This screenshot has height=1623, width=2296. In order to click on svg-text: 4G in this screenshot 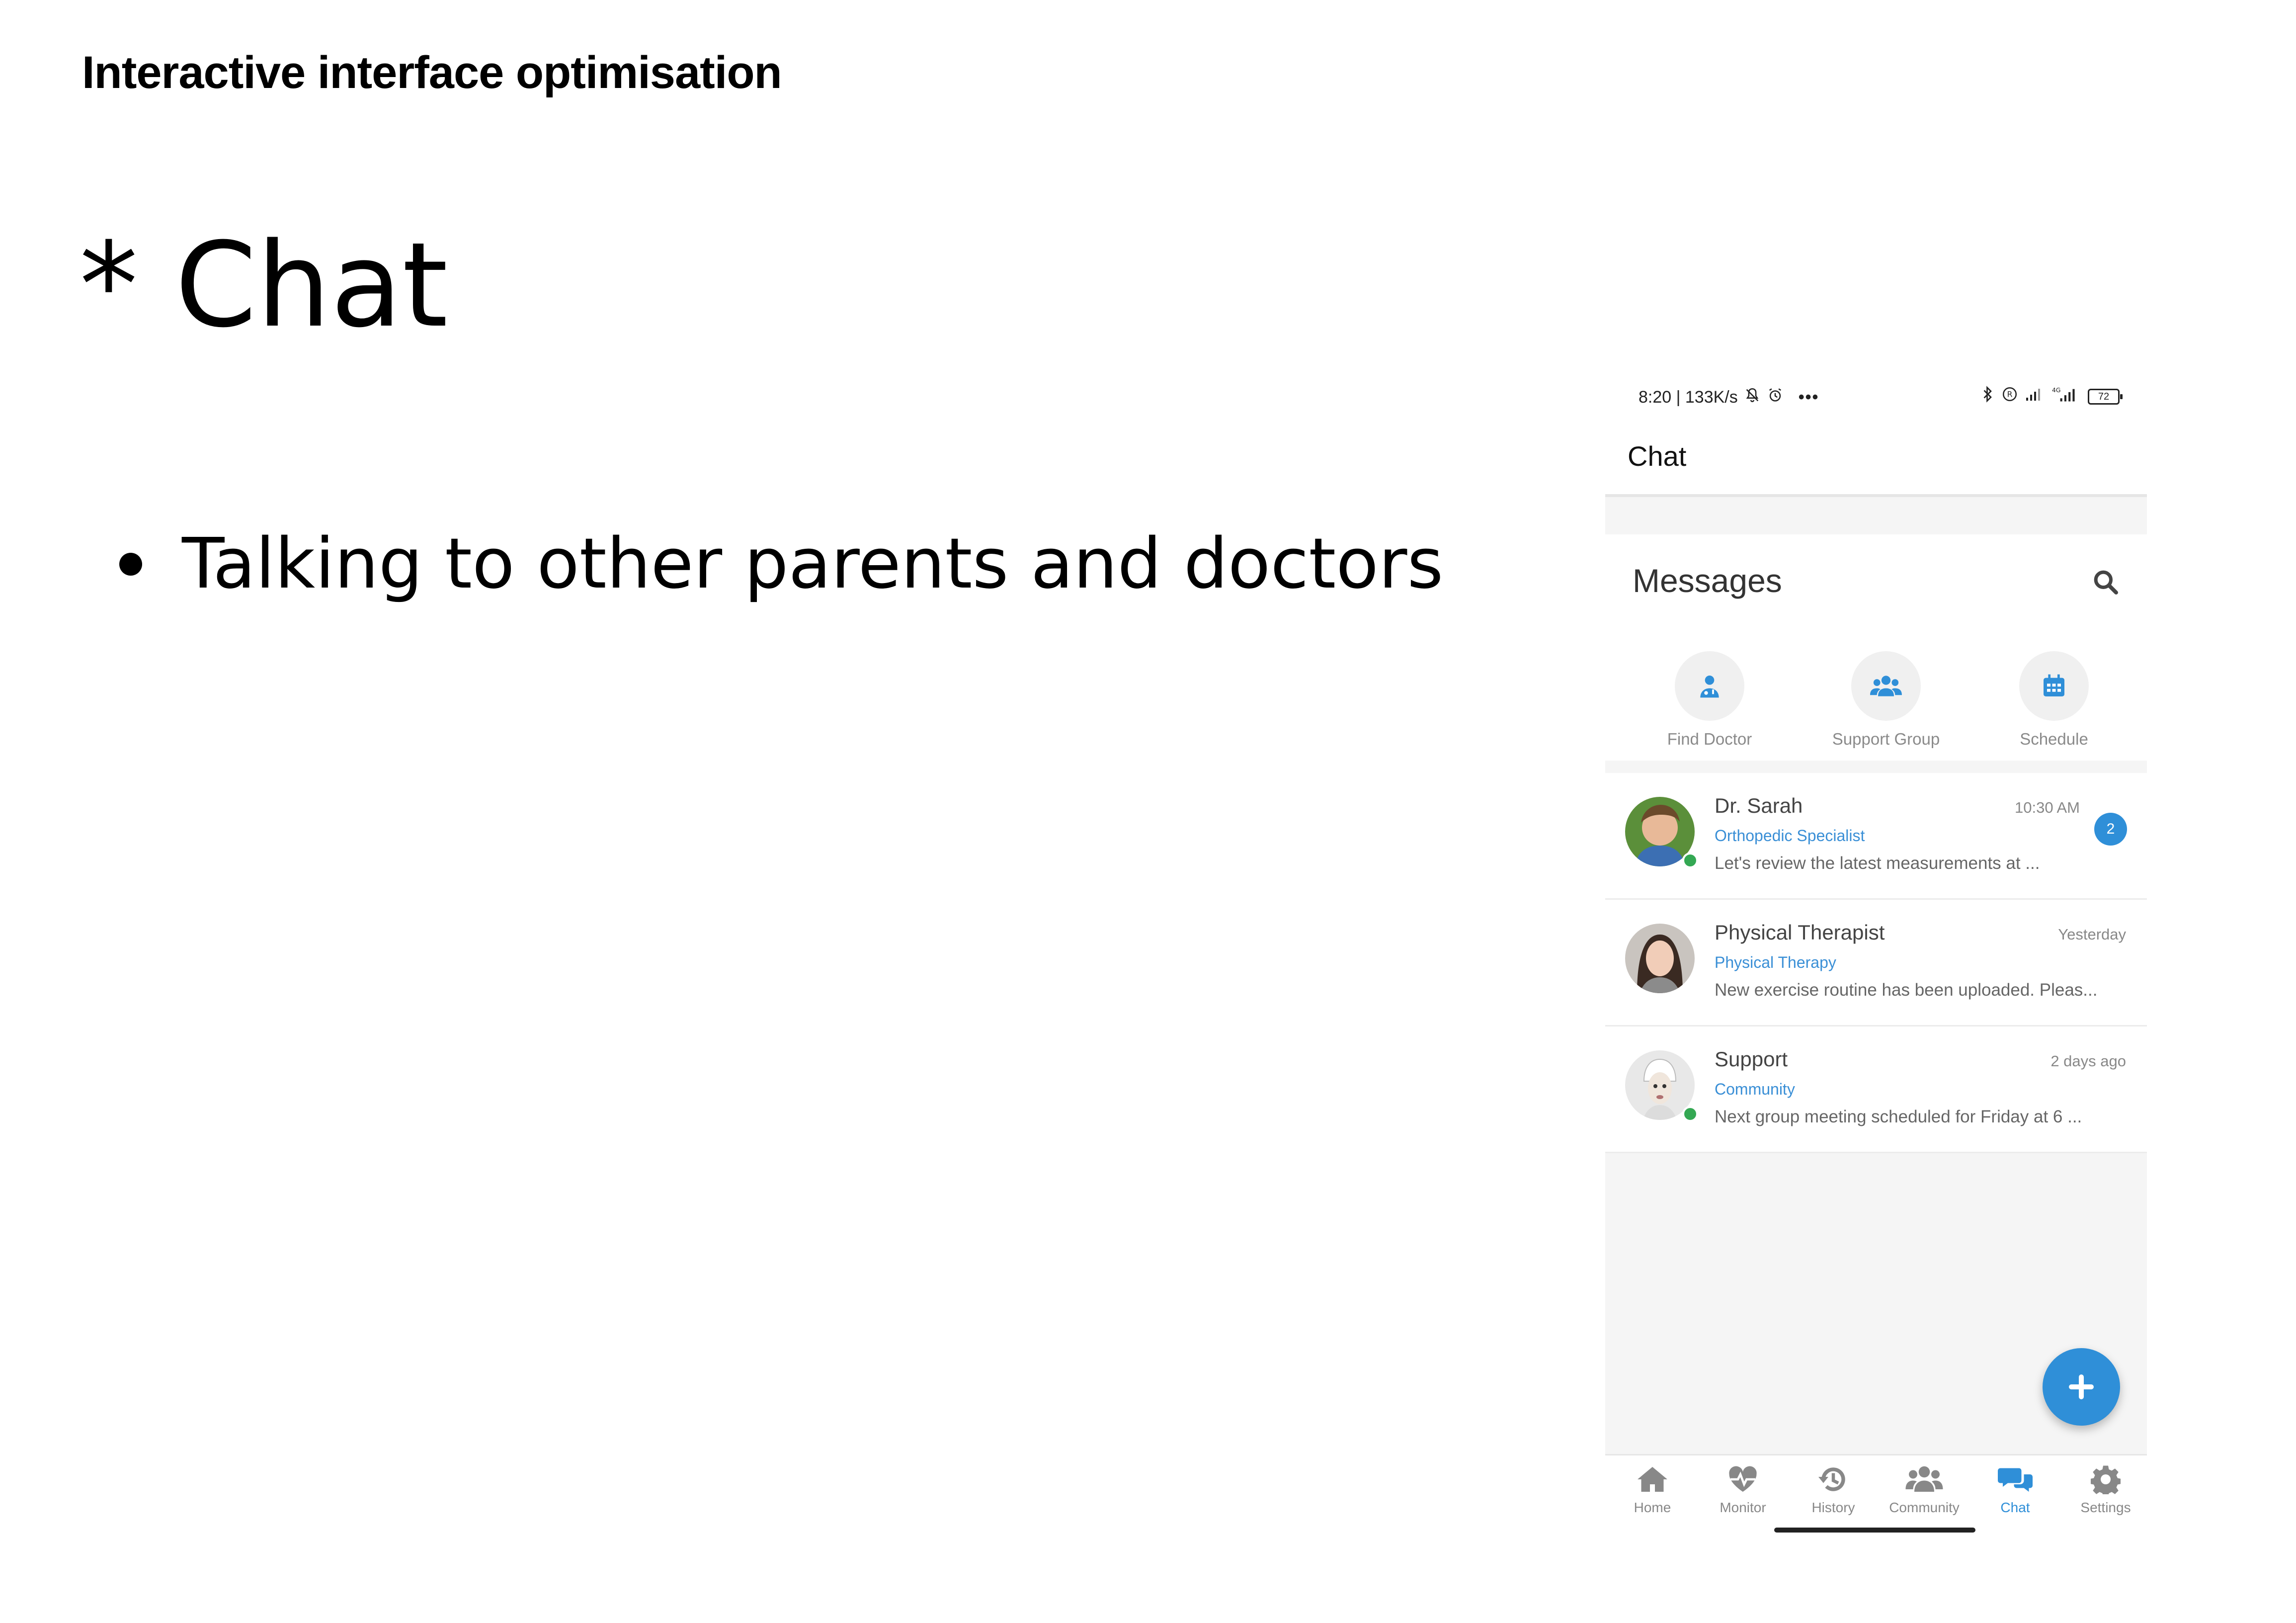, I will do `click(2056, 390)`.